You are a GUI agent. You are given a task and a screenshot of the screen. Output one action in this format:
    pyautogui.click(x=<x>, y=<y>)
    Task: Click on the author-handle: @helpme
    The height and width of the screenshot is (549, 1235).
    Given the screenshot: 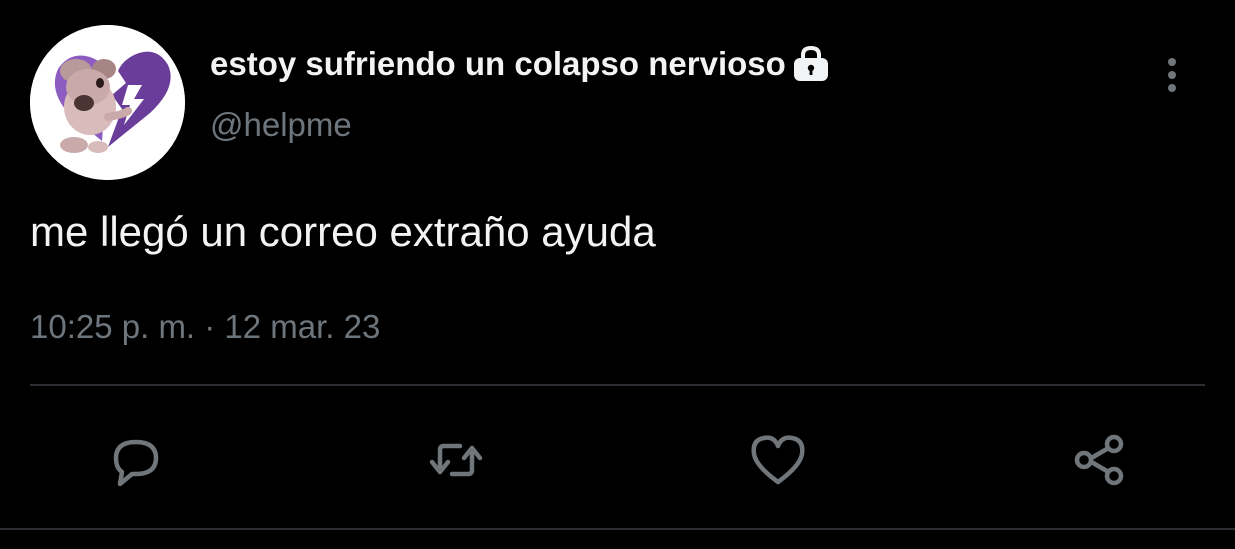 What is the action you would take?
    pyautogui.click(x=281, y=125)
    